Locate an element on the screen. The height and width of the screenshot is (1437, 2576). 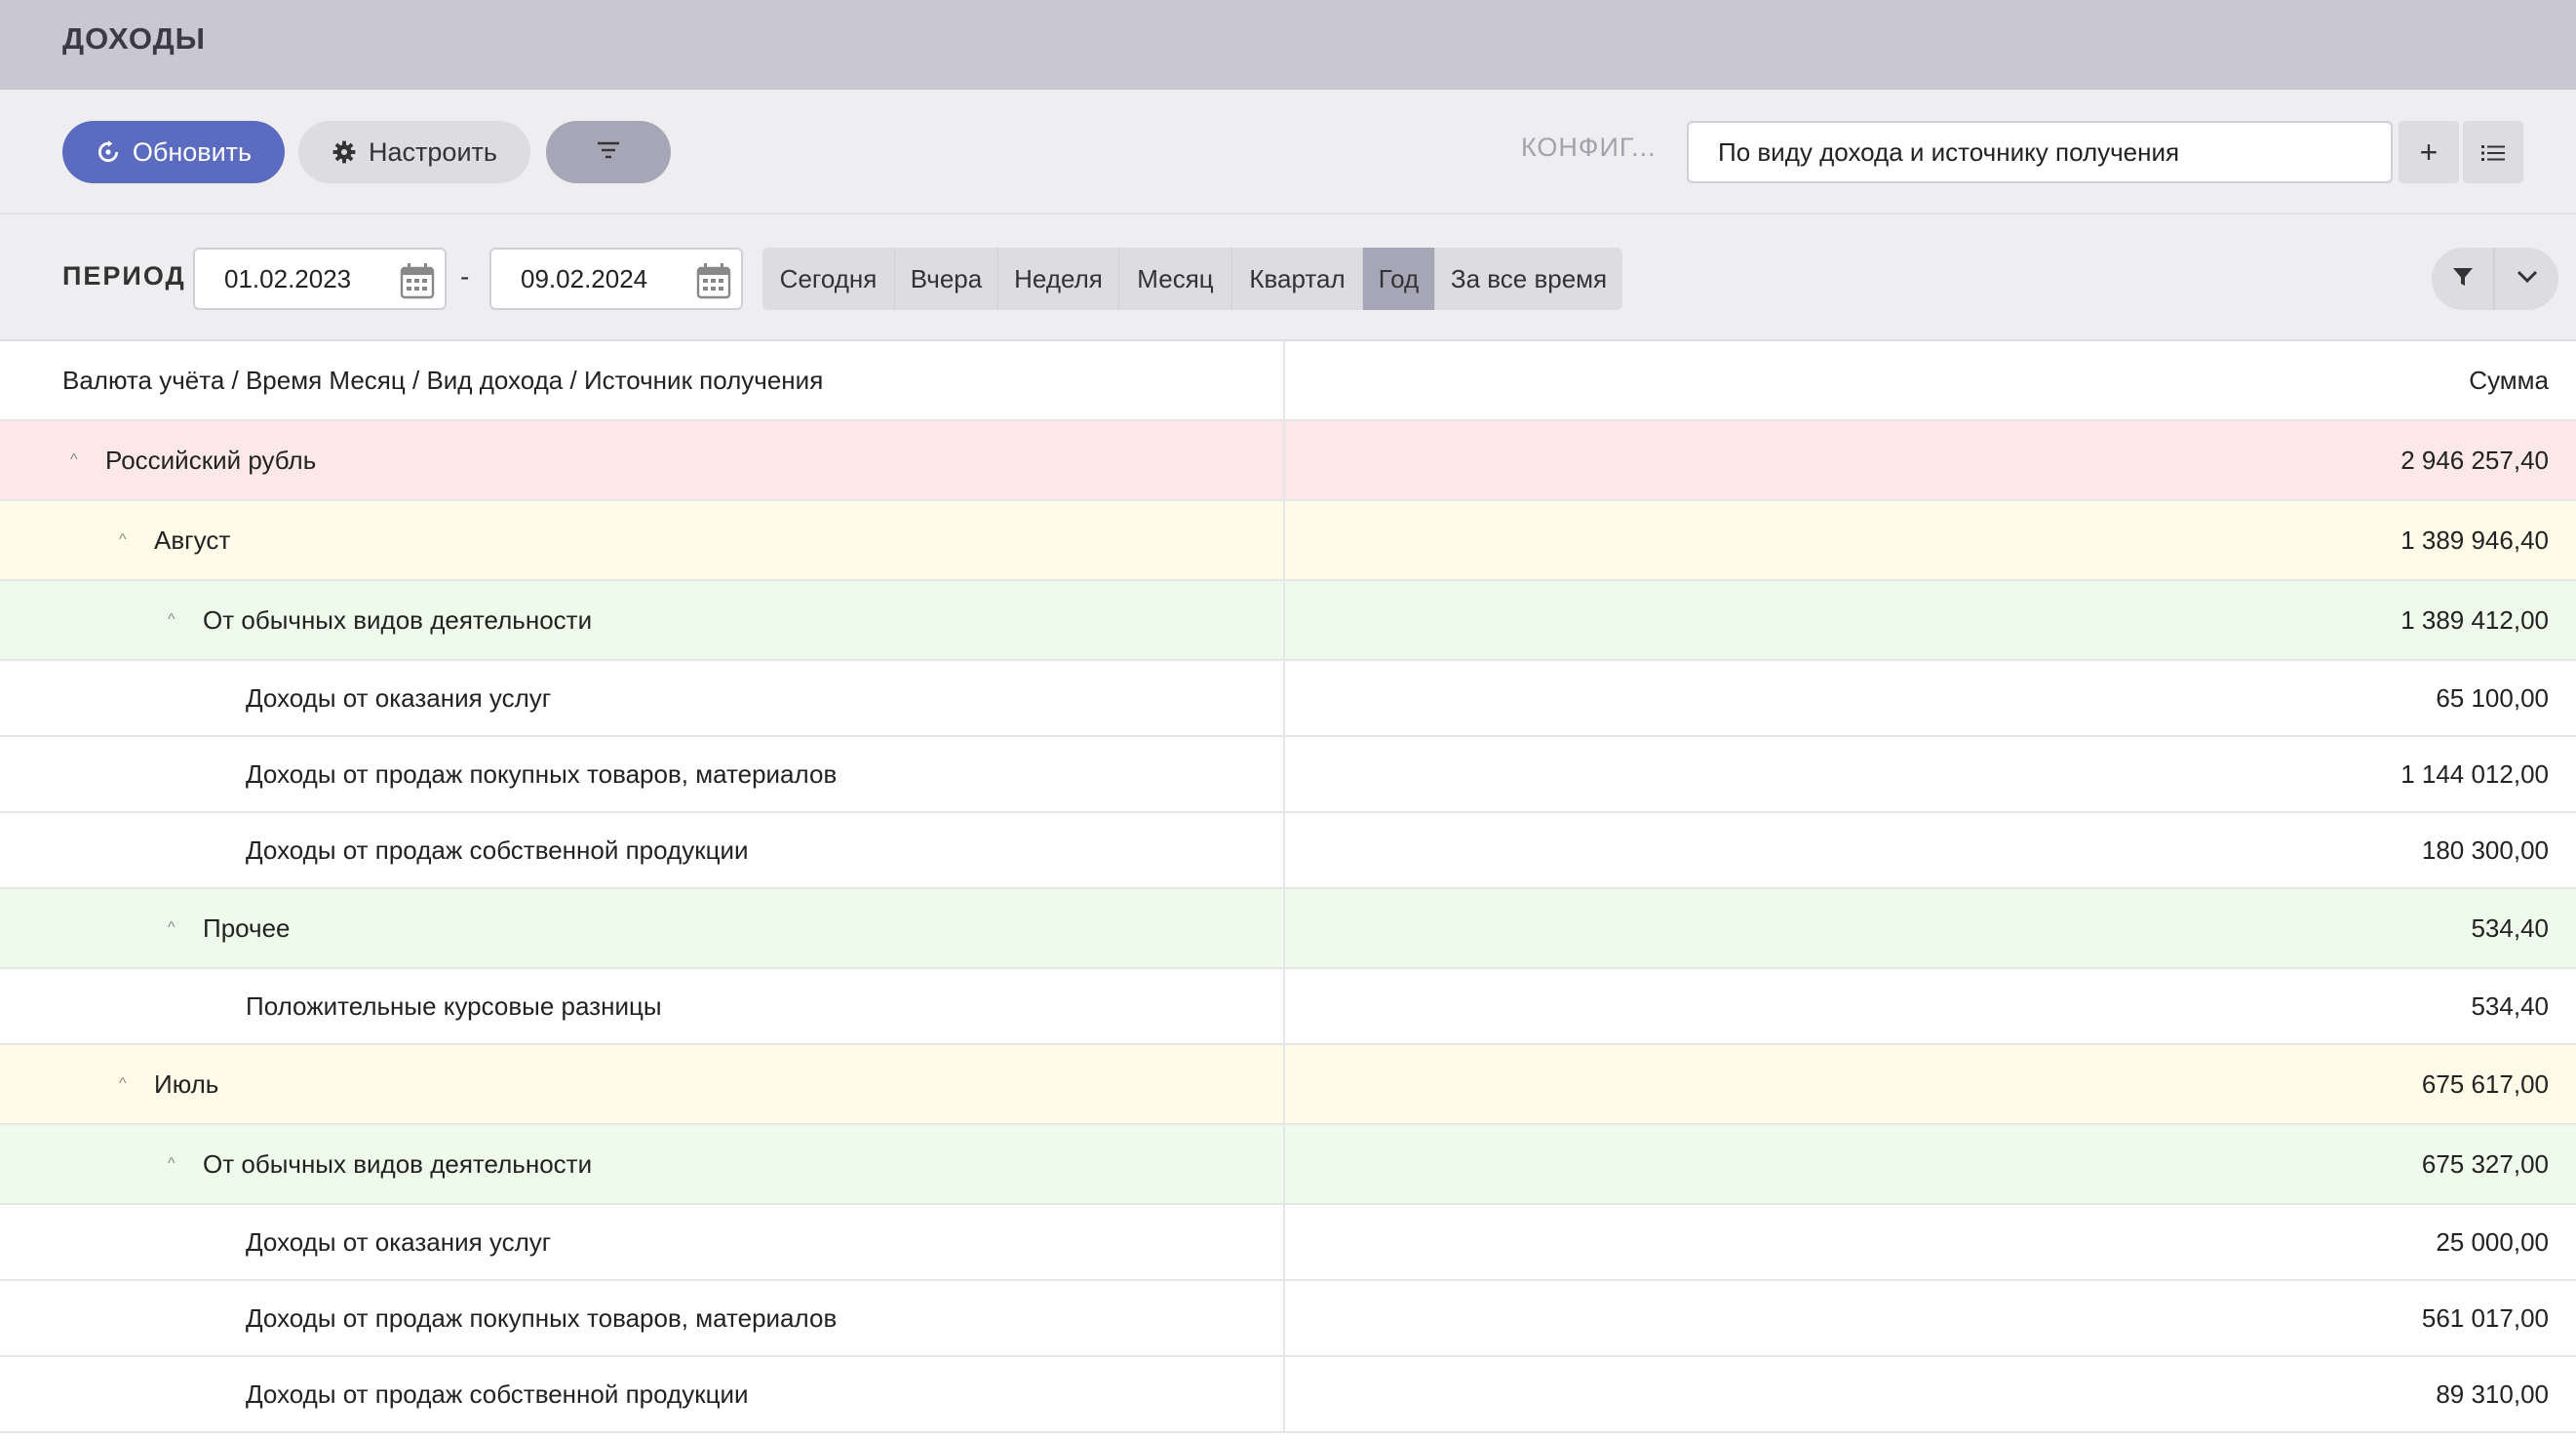
add-config-button: + is located at coordinates (2429, 152).